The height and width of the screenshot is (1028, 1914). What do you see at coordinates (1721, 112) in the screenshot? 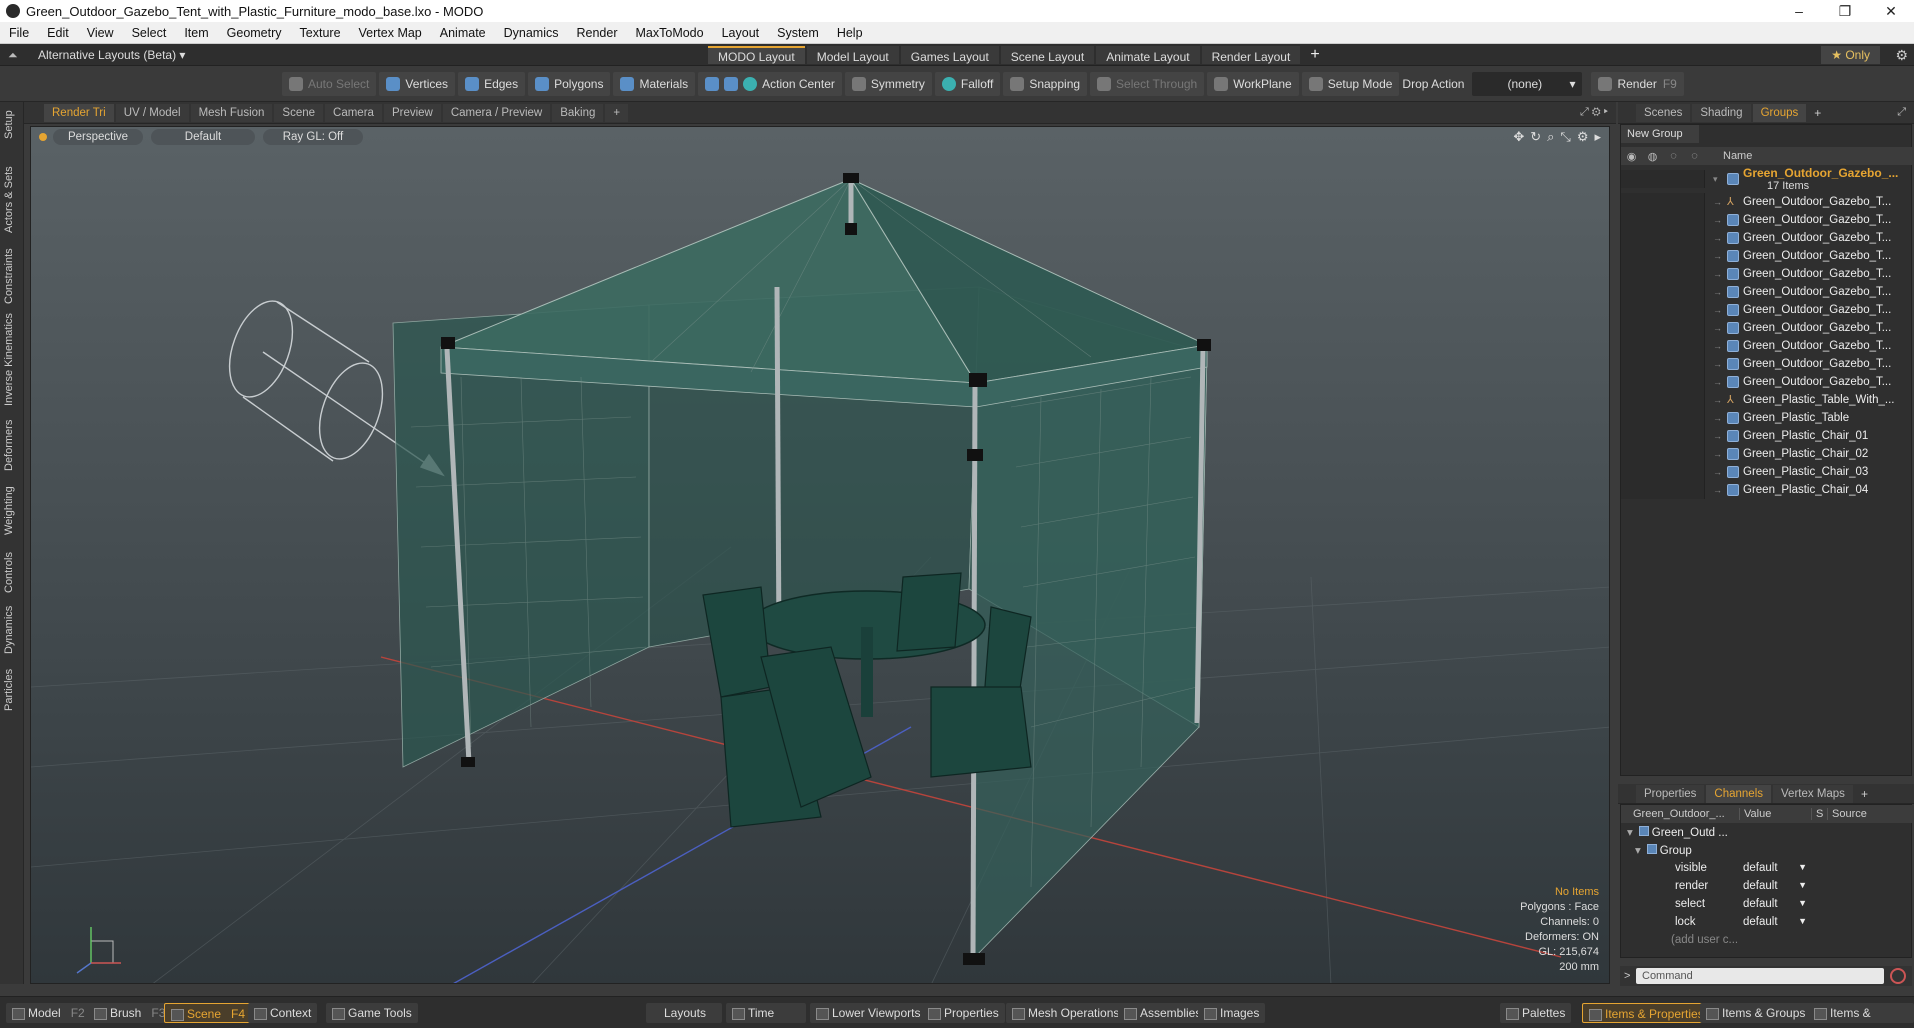
I see `tab-shading: Shading` at bounding box center [1721, 112].